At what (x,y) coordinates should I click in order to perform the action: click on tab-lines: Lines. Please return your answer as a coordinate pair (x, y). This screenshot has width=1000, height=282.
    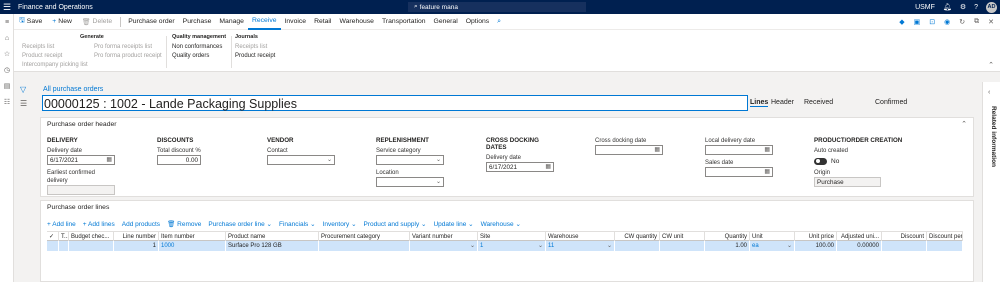
    Looking at the image, I should click on (759, 103).